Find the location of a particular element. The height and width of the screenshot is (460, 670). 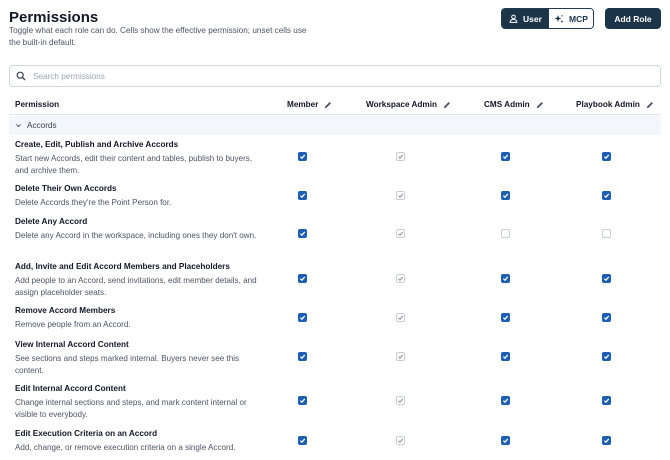

column-header-cms-admin: CMS Admin is located at coordinates (514, 104).